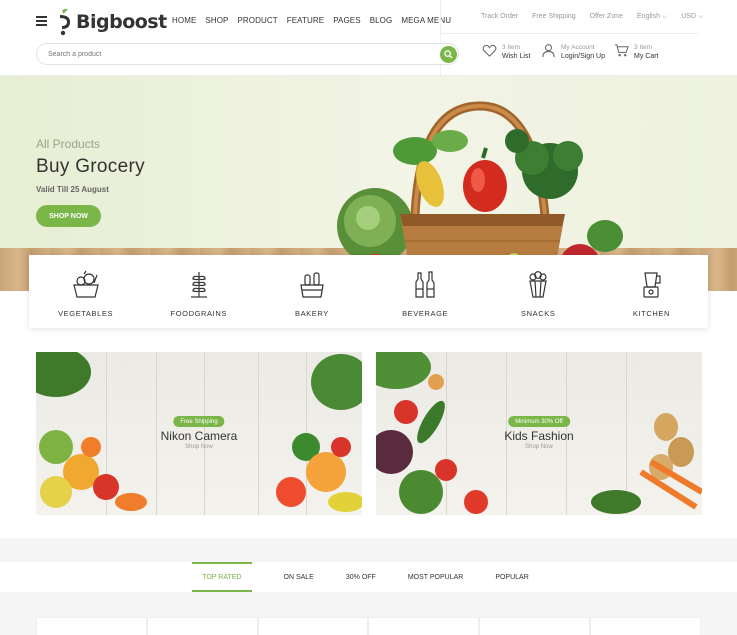 The width and height of the screenshot is (737, 635). What do you see at coordinates (199, 421) in the screenshot?
I see `promo-badge: Free Shipping` at bounding box center [199, 421].